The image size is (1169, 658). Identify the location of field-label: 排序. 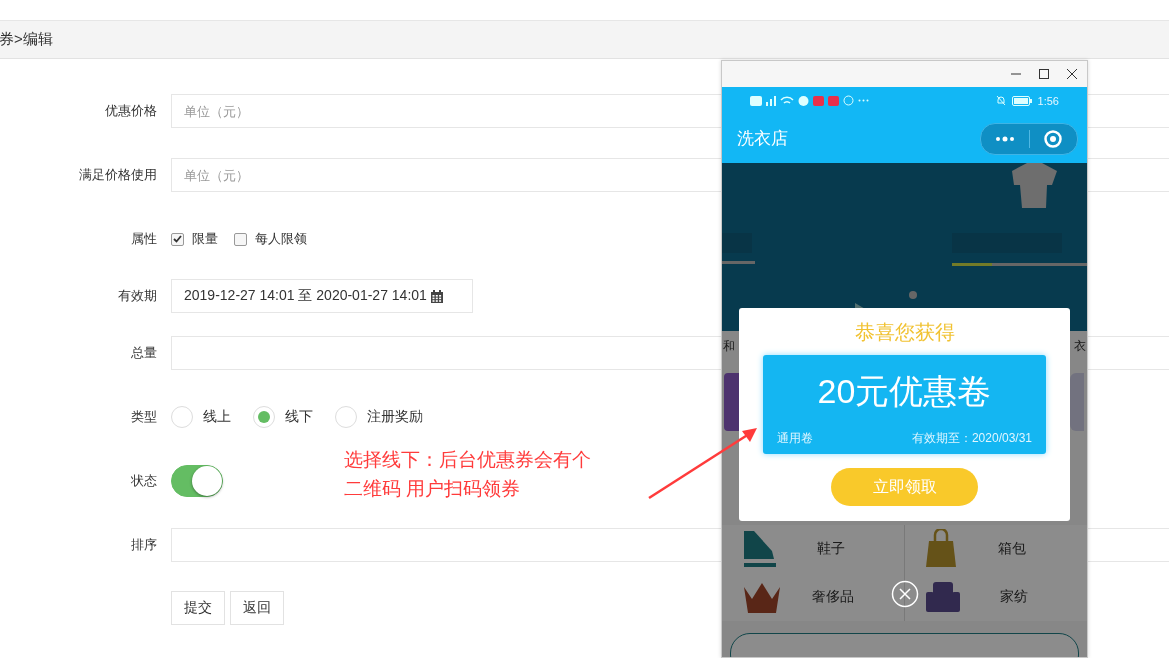
(144, 545).